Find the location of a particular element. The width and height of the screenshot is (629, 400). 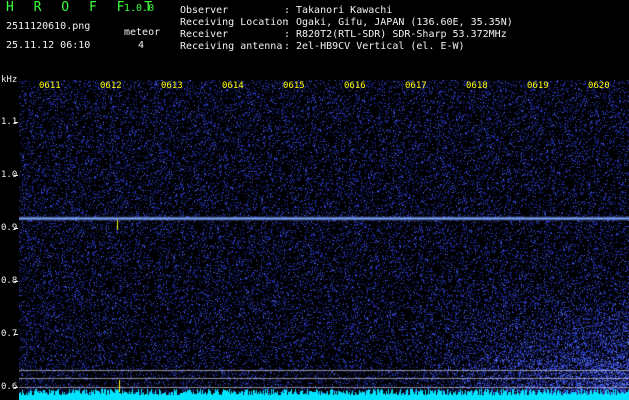

observer-label: Observer is located at coordinates (204, 10).